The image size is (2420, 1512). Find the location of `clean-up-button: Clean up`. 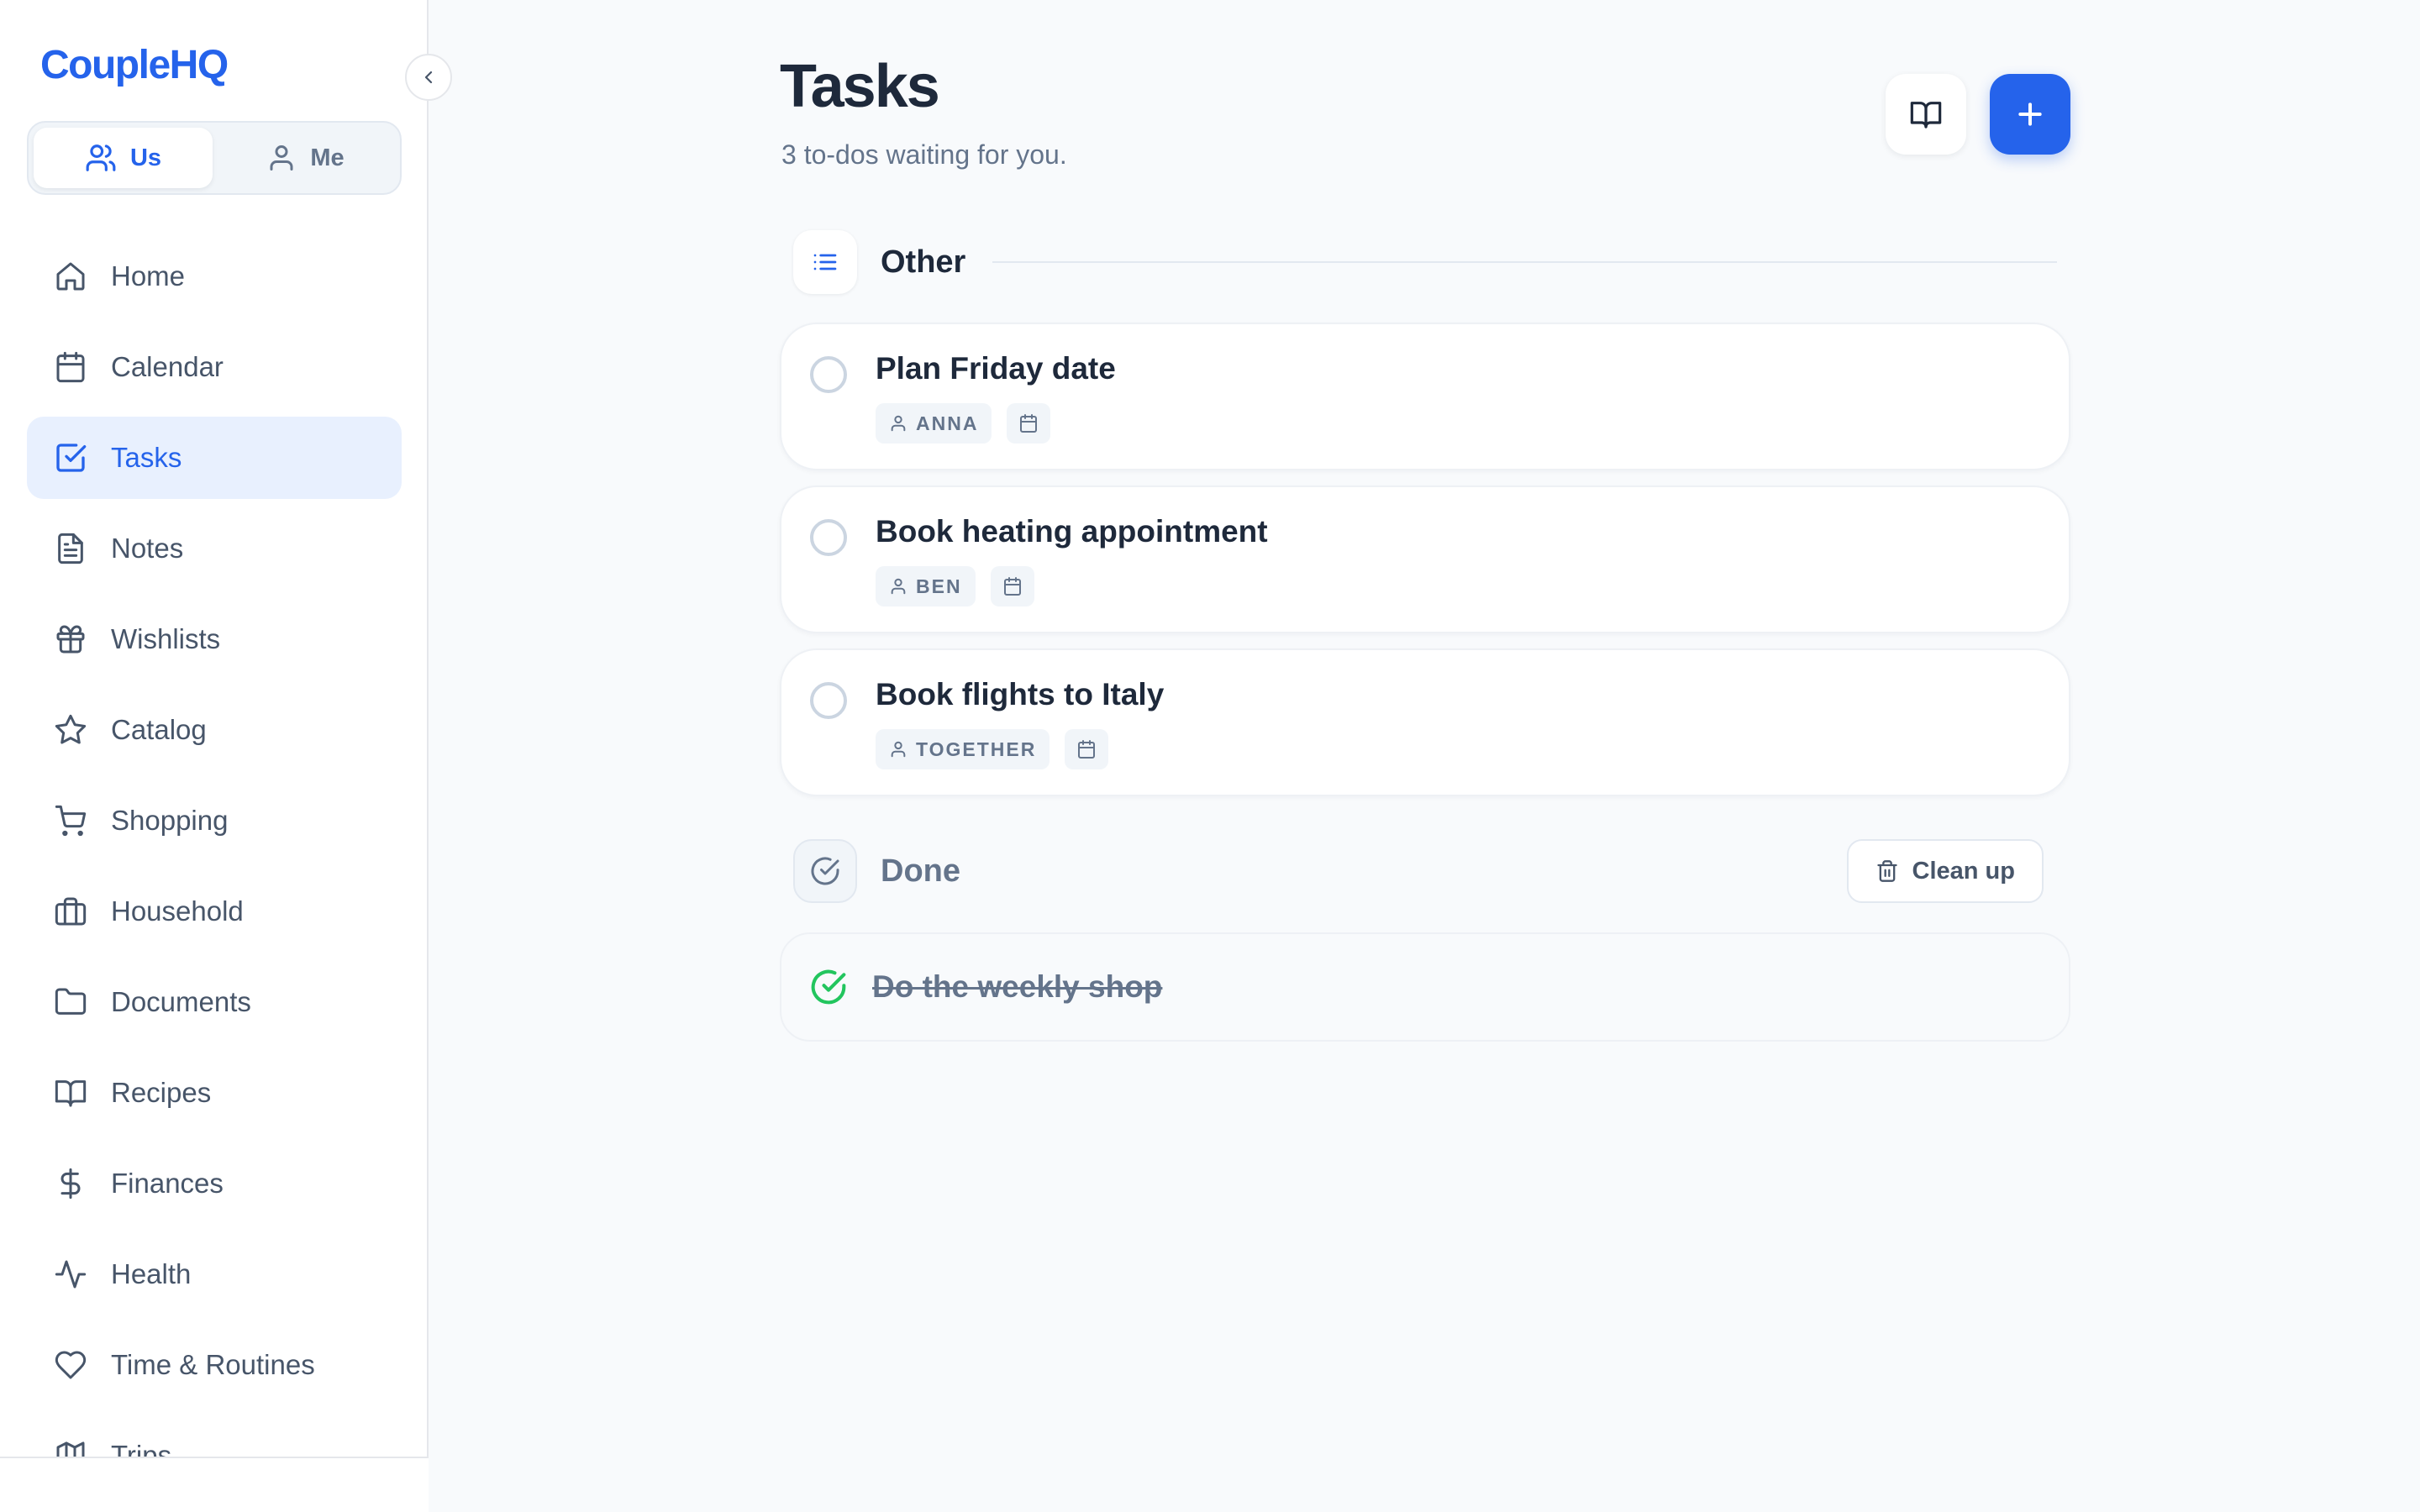

clean-up-button: Clean up is located at coordinates (1945, 871).